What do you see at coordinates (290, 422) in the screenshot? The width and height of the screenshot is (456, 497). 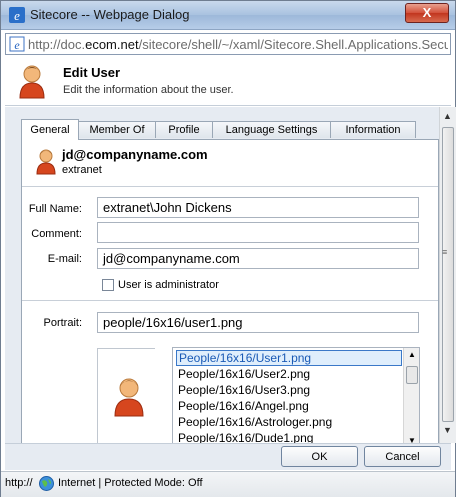 I see `list-item: People/16x16/Astrologer.png` at bounding box center [290, 422].